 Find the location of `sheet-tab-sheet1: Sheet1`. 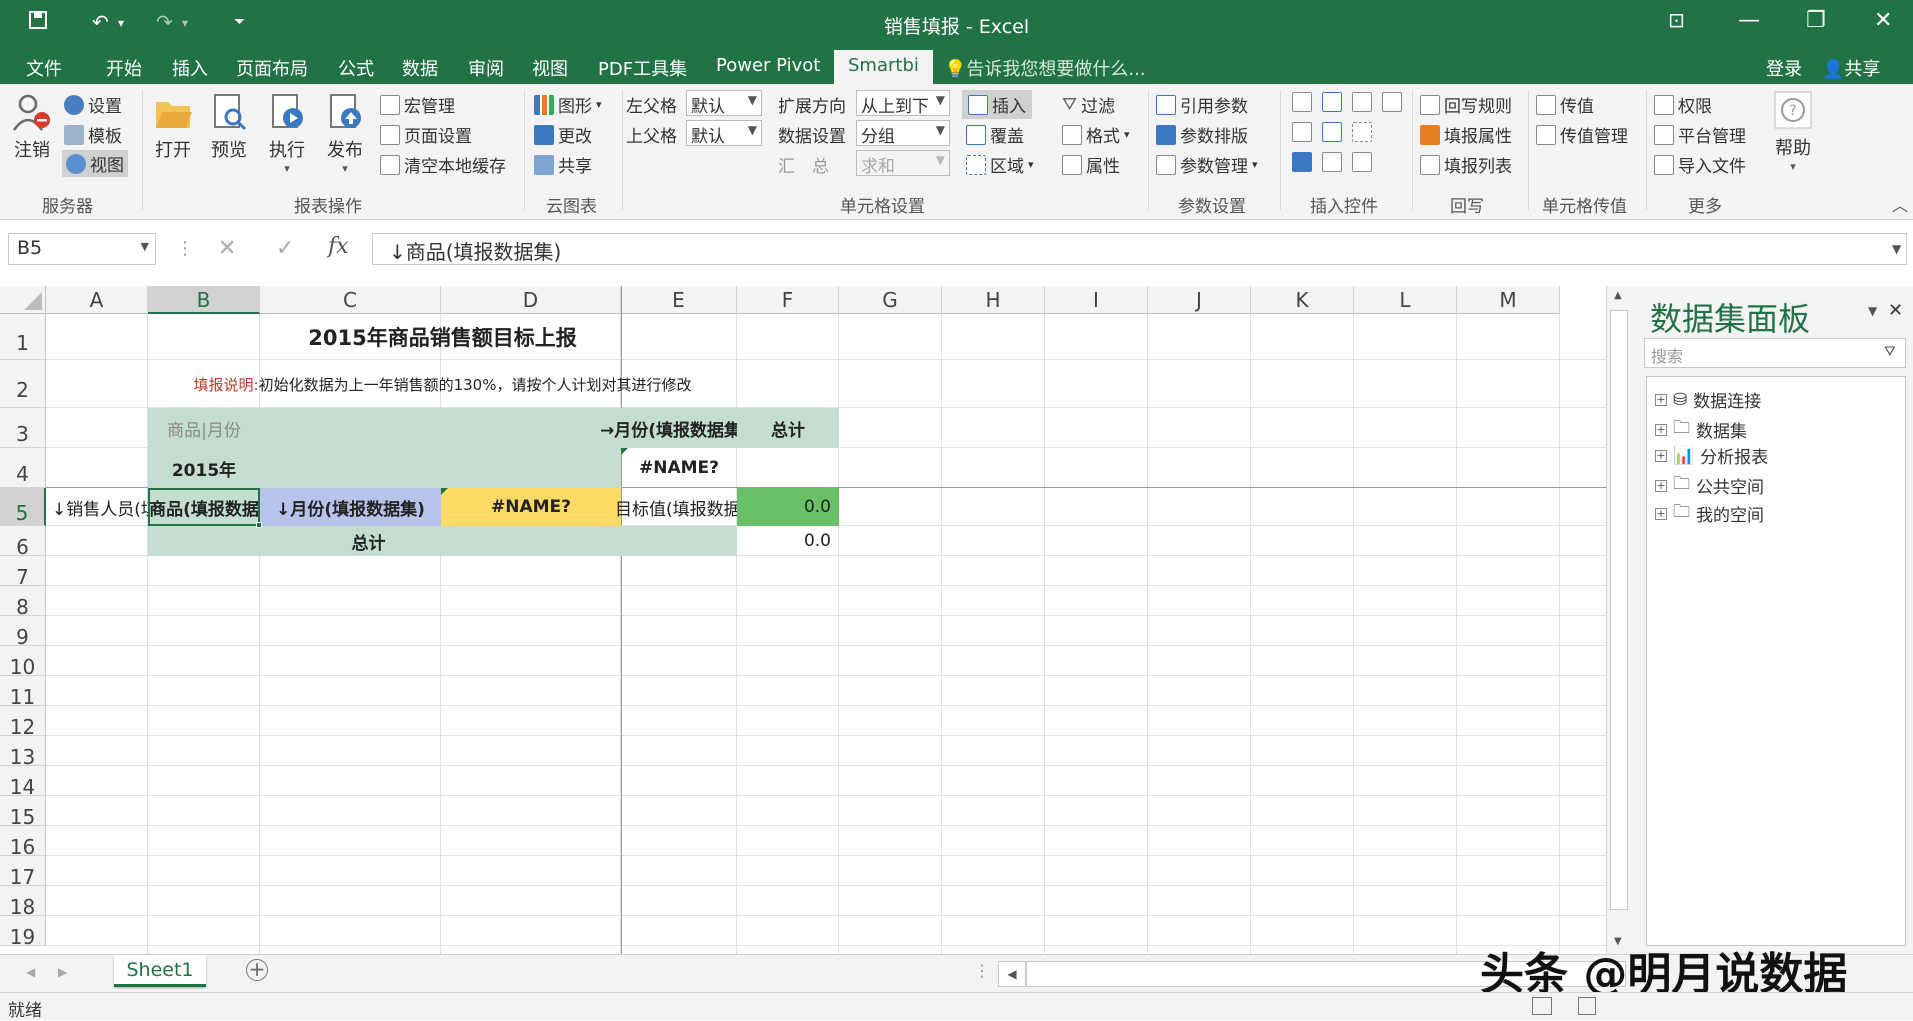

sheet-tab-sheet1: Sheet1 is located at coordinates (160, 971).